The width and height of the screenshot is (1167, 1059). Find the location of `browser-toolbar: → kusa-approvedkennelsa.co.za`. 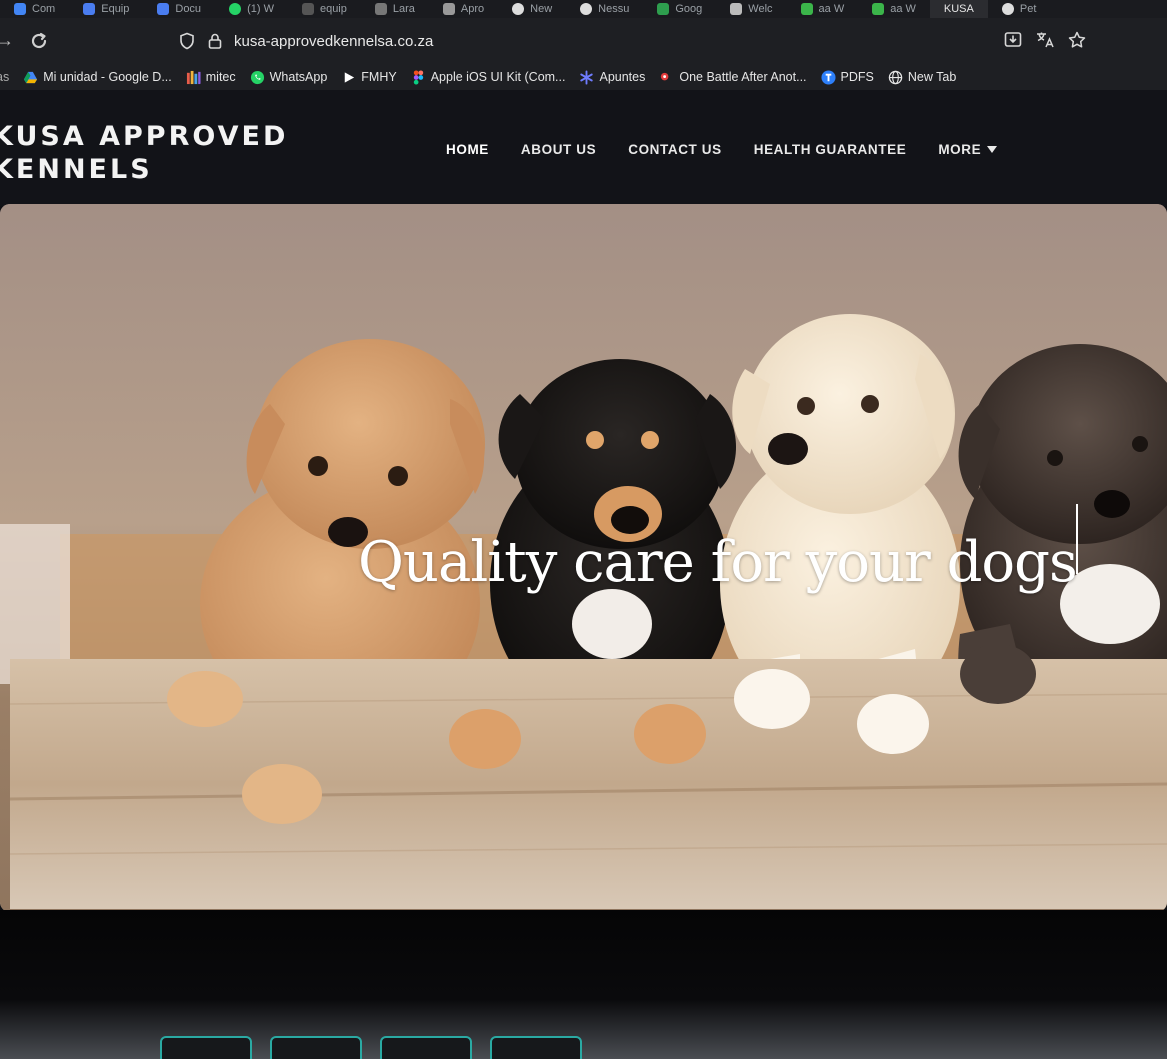

browser-toolbar: → kusa-approvedkennelsa.co.za is located at coordinates (583, 41).